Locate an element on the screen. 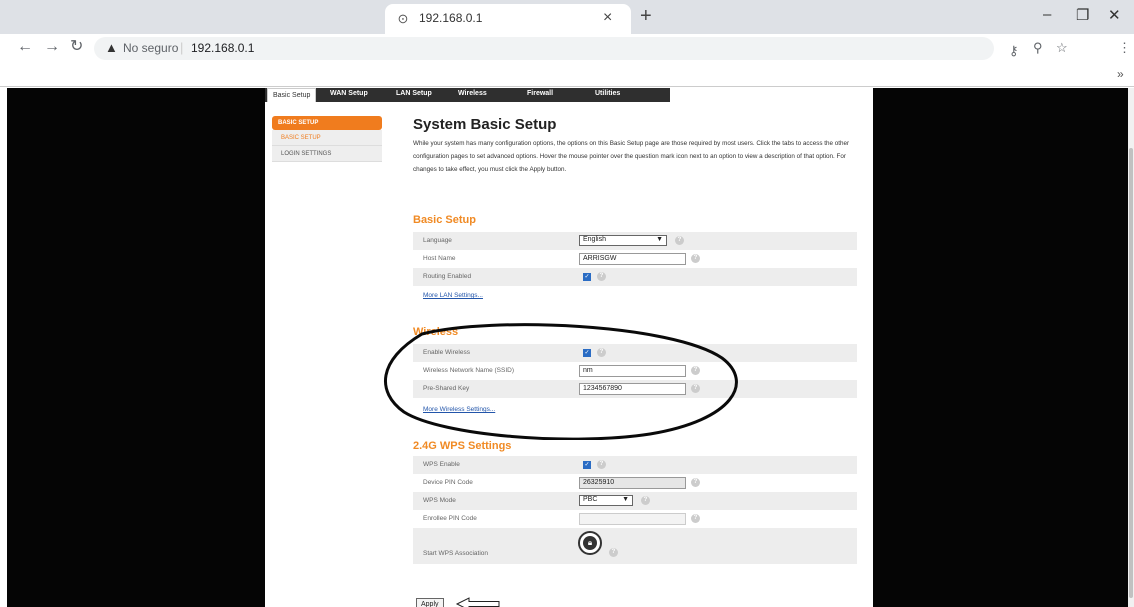 The image size is (1134, 607). enrollee-pin-label: Enrollee PIN Code is located at coordinates (450, 518).